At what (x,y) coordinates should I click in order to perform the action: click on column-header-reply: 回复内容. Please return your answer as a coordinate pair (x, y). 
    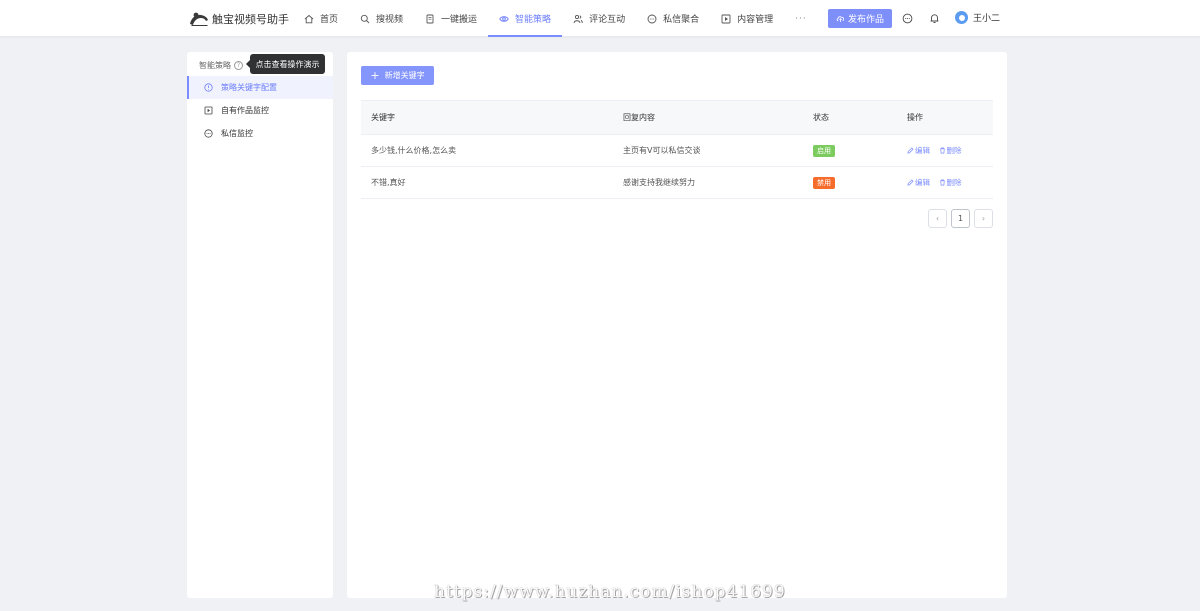
    Looking at the image, I should click on (708, 117).